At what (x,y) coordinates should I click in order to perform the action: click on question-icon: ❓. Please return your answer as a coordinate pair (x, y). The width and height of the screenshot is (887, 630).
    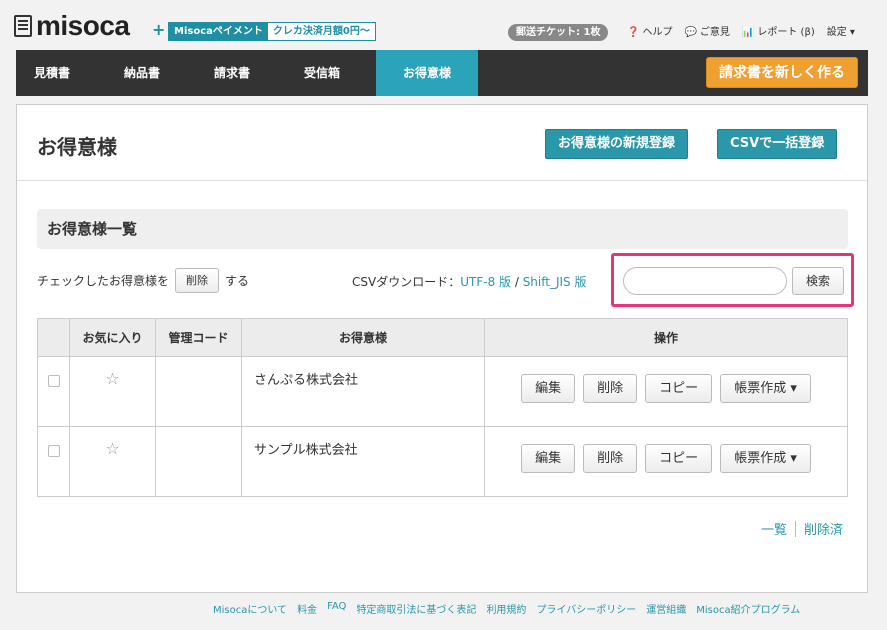
    Looking at the image, I should click on (633, 32).